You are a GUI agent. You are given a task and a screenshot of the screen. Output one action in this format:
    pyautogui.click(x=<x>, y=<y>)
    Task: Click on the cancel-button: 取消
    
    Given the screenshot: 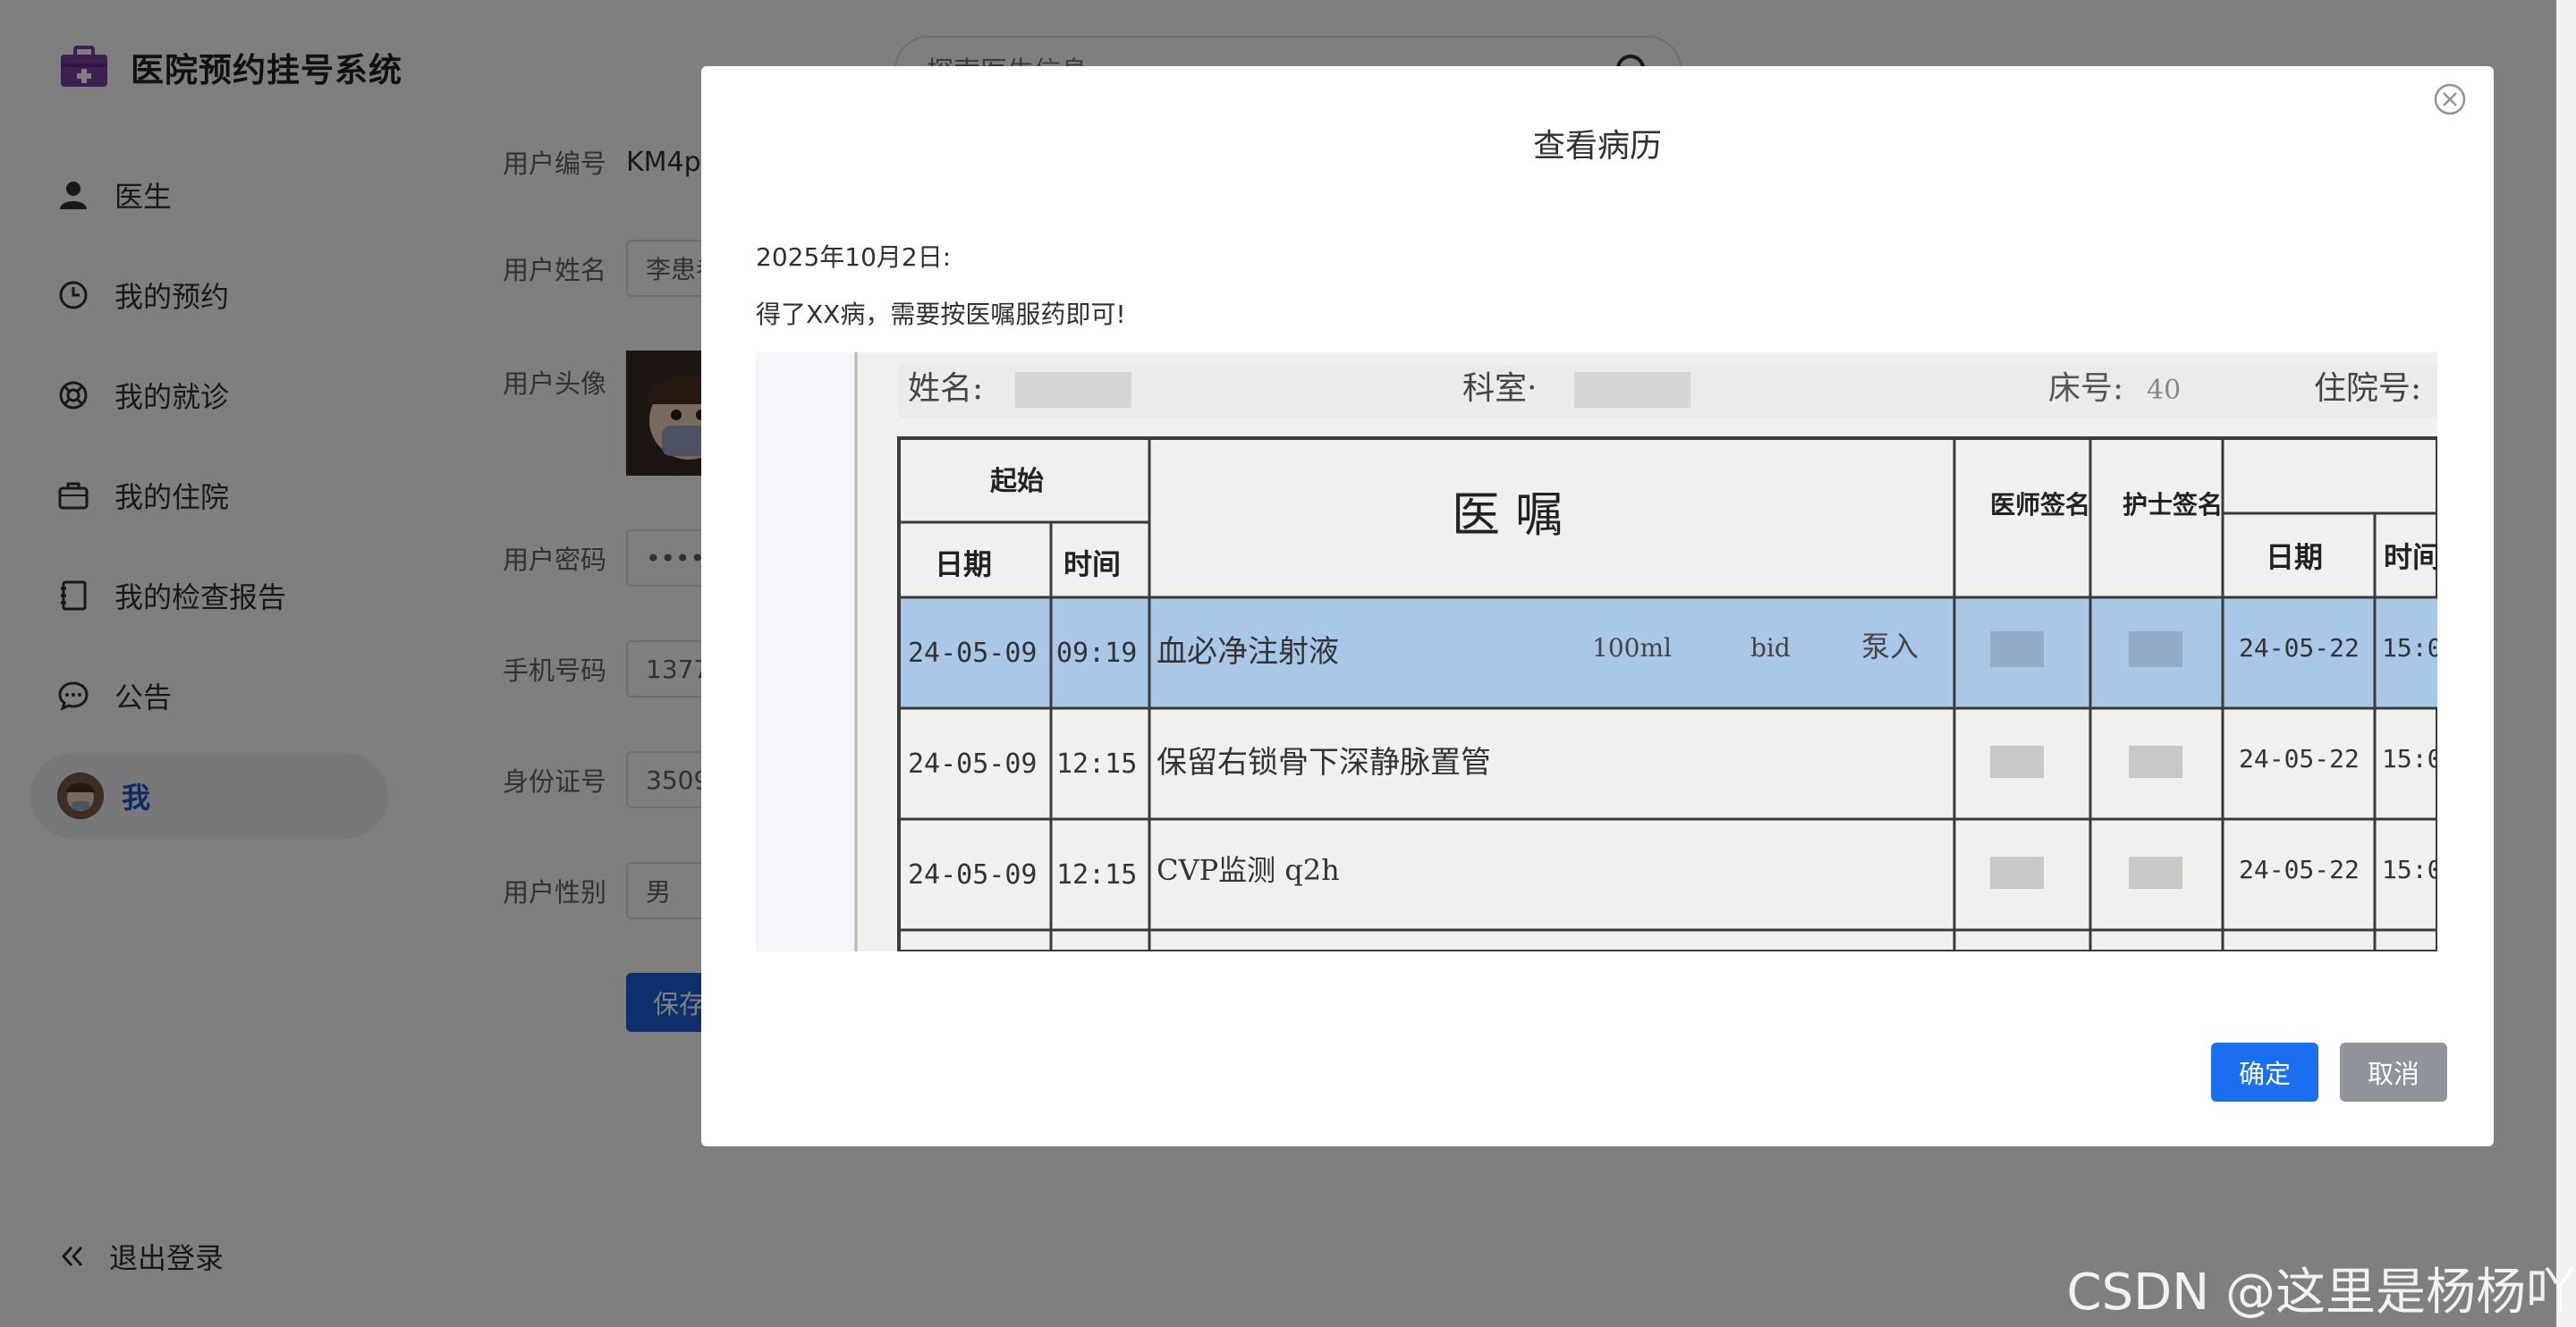 What is the action you would take?
    pyautogui.click(x=2393, y=1072)
    